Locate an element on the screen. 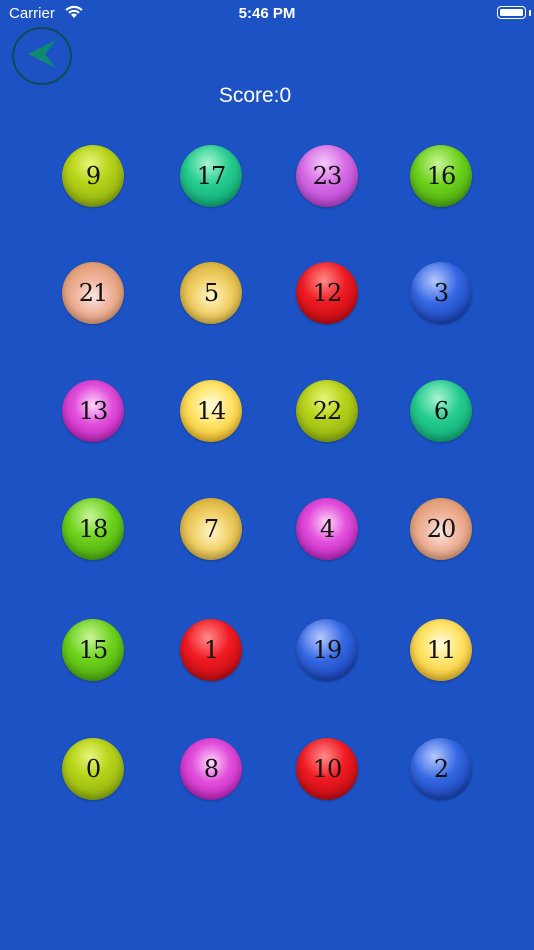  ball-number: 21 is located at coordinates (93, 293).